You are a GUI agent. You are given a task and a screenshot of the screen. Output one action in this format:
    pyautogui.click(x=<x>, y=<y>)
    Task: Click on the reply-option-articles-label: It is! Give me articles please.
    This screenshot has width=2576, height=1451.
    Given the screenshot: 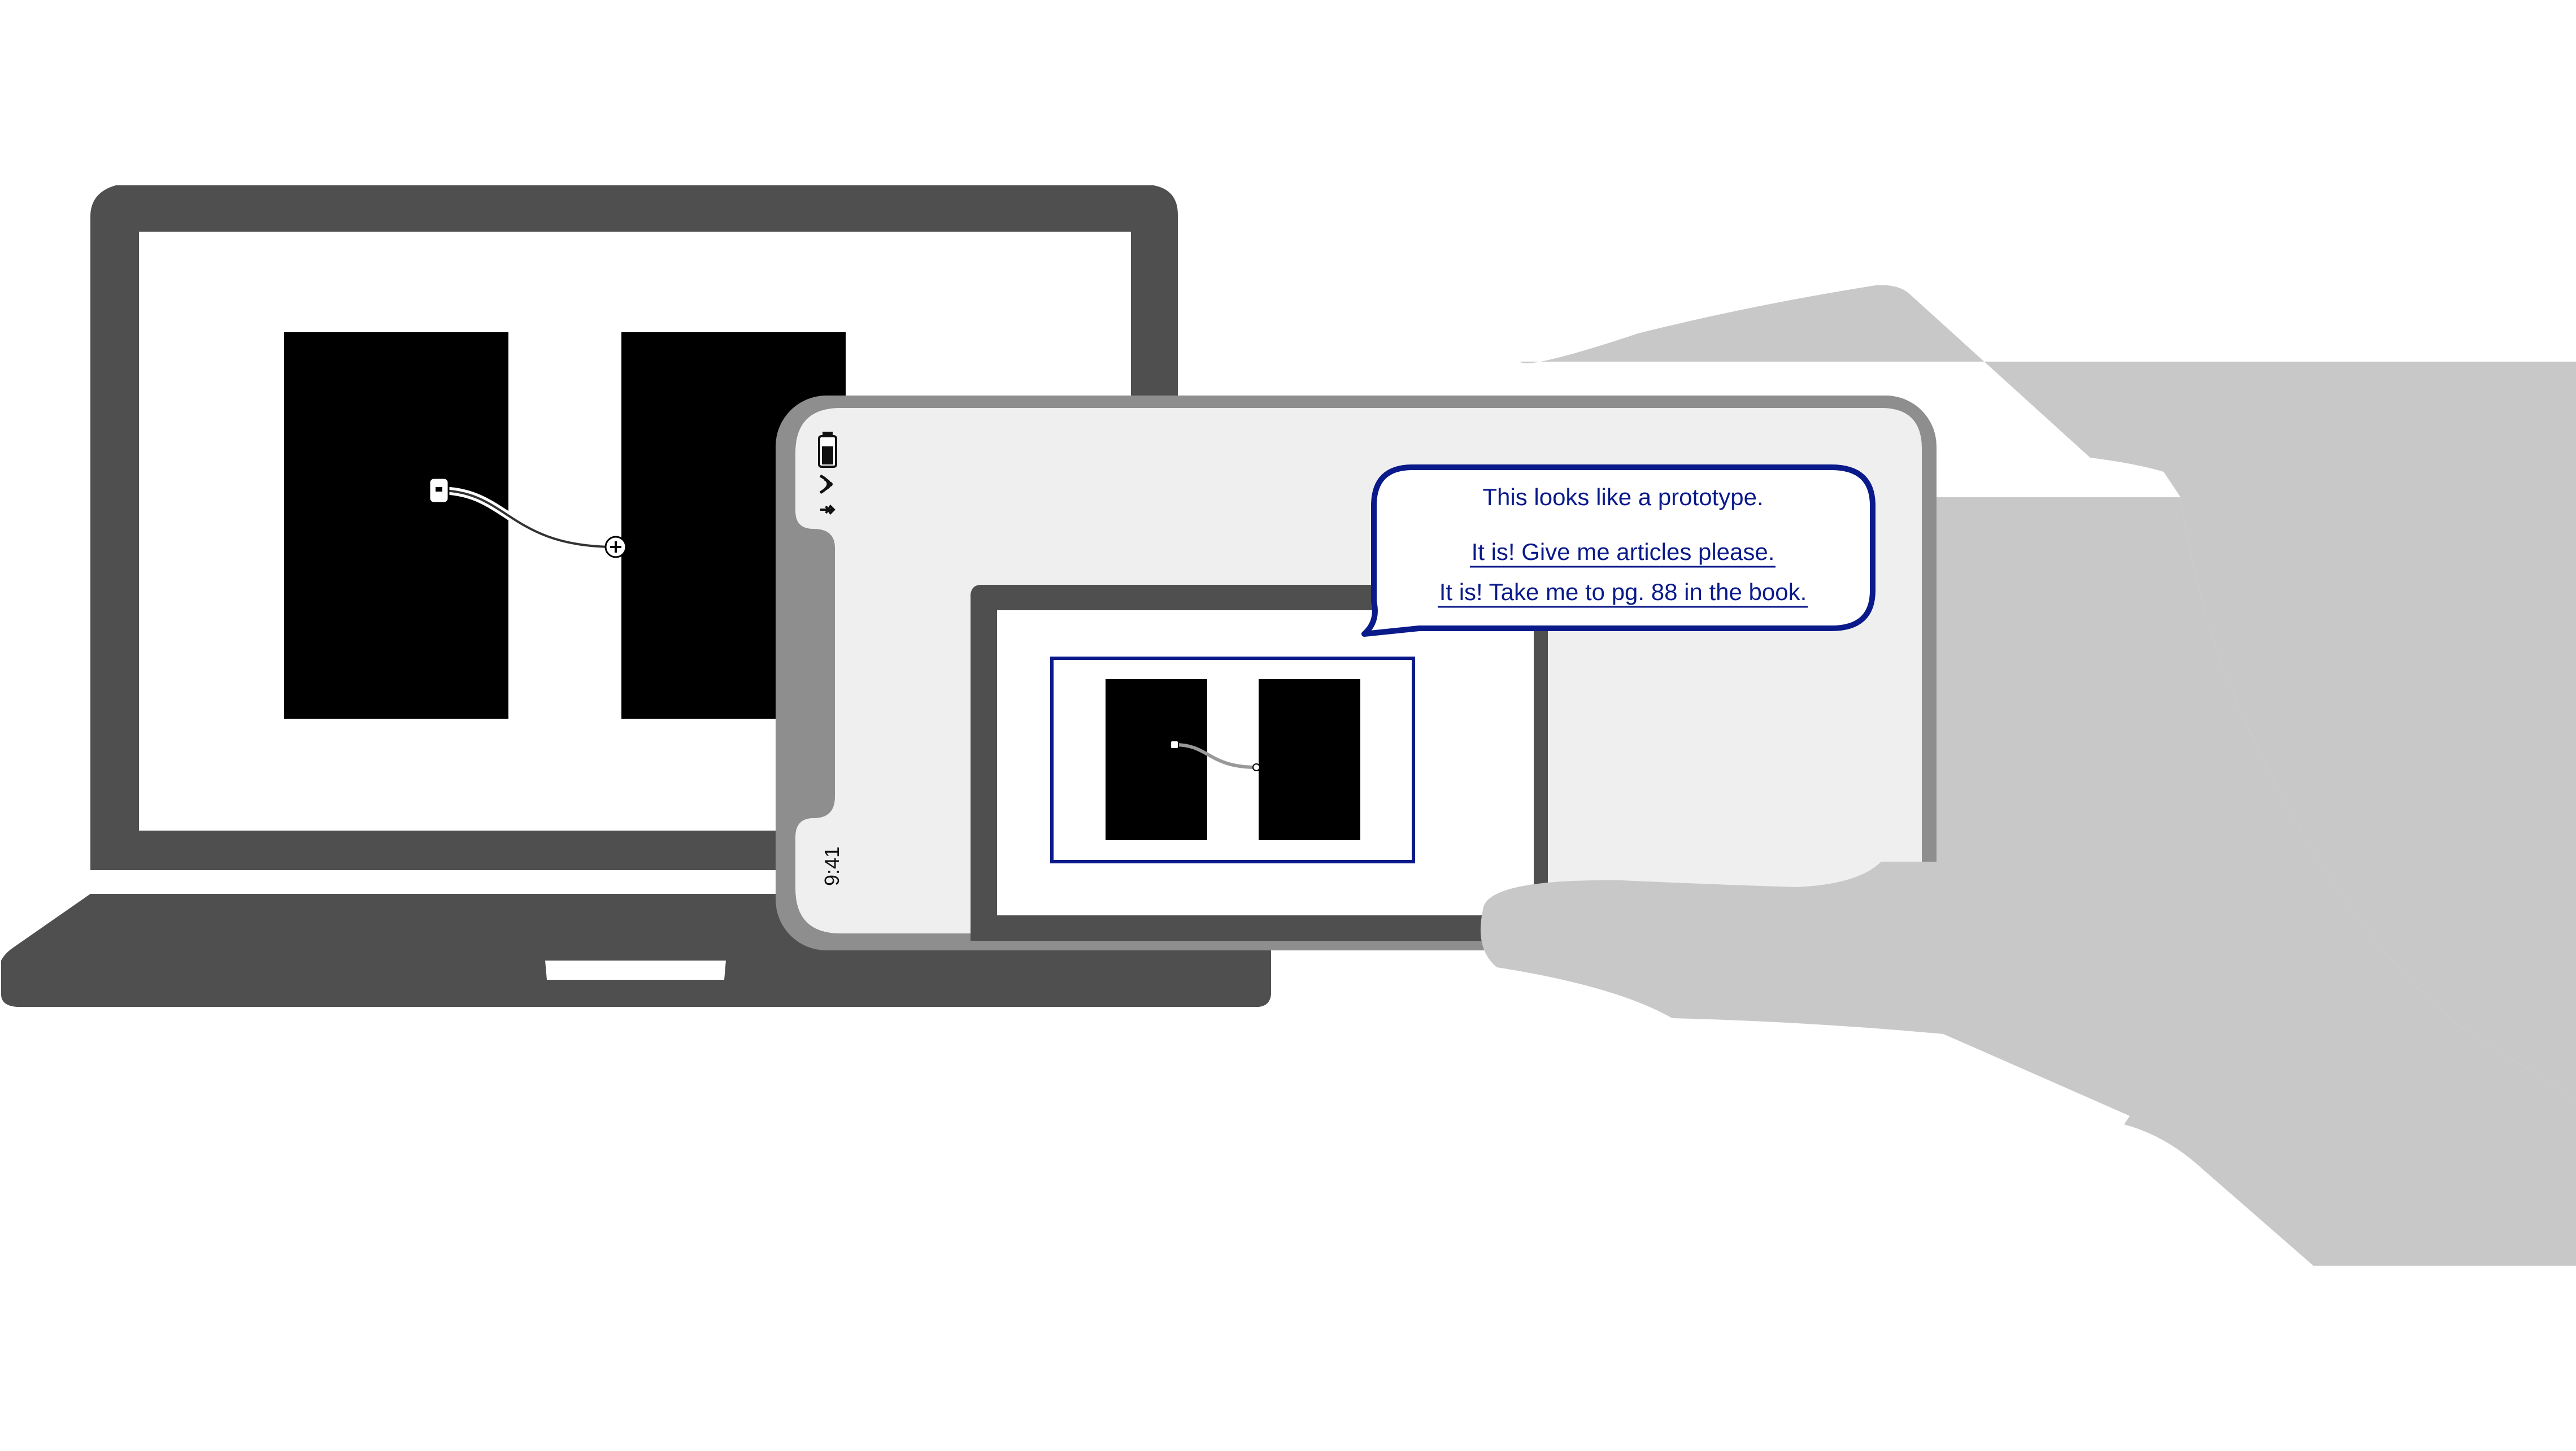 What is the action you would take?
    pyautogui.click(x=1623, y=552)
    